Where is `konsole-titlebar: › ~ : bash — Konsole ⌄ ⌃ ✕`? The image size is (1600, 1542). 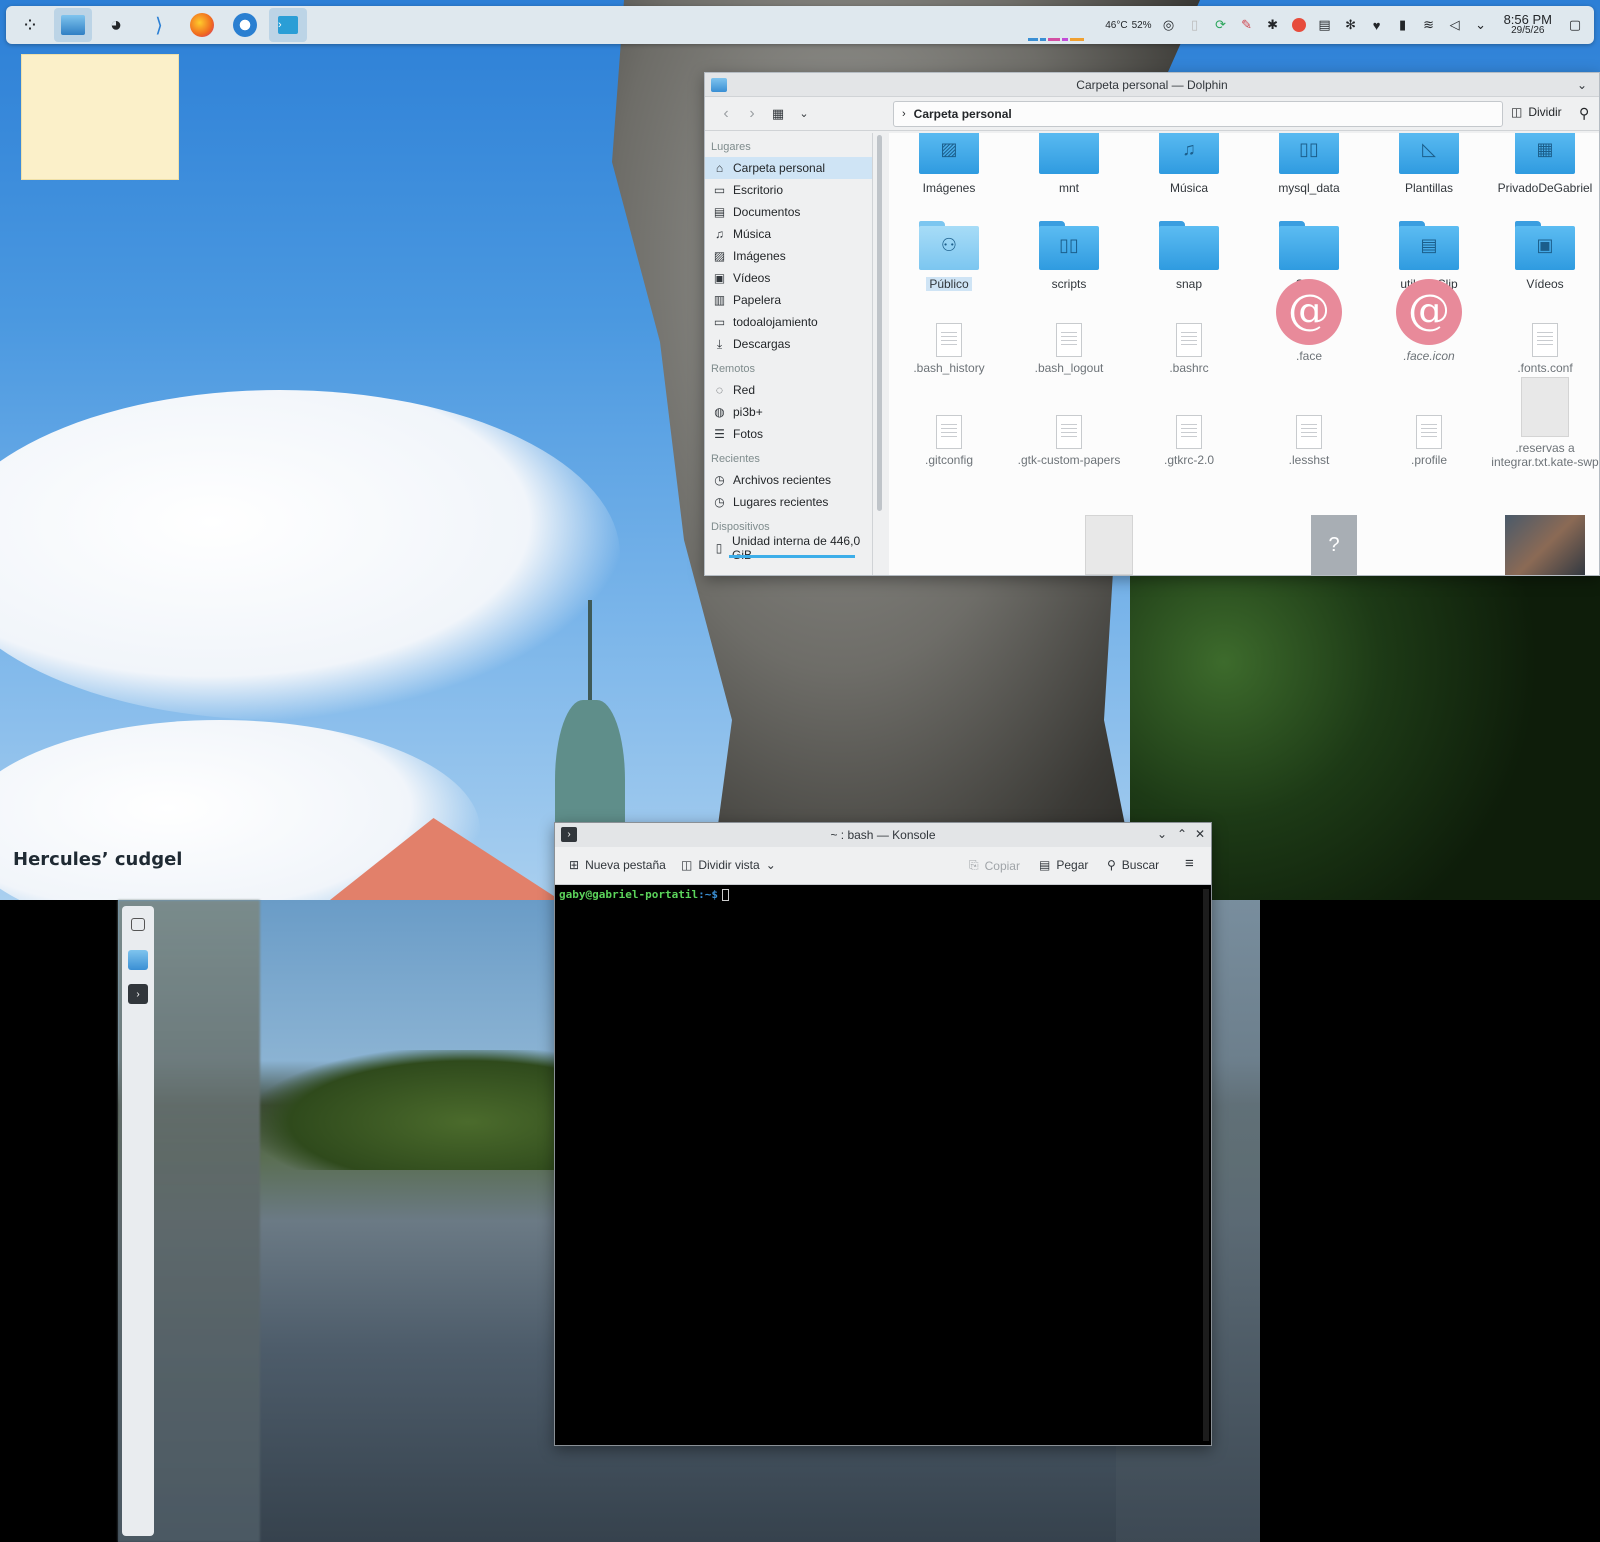
konsole-titlebar: › ~ : bash — Konsole ⌄ ⌃ ✕ is located at coordinates (883, 835).